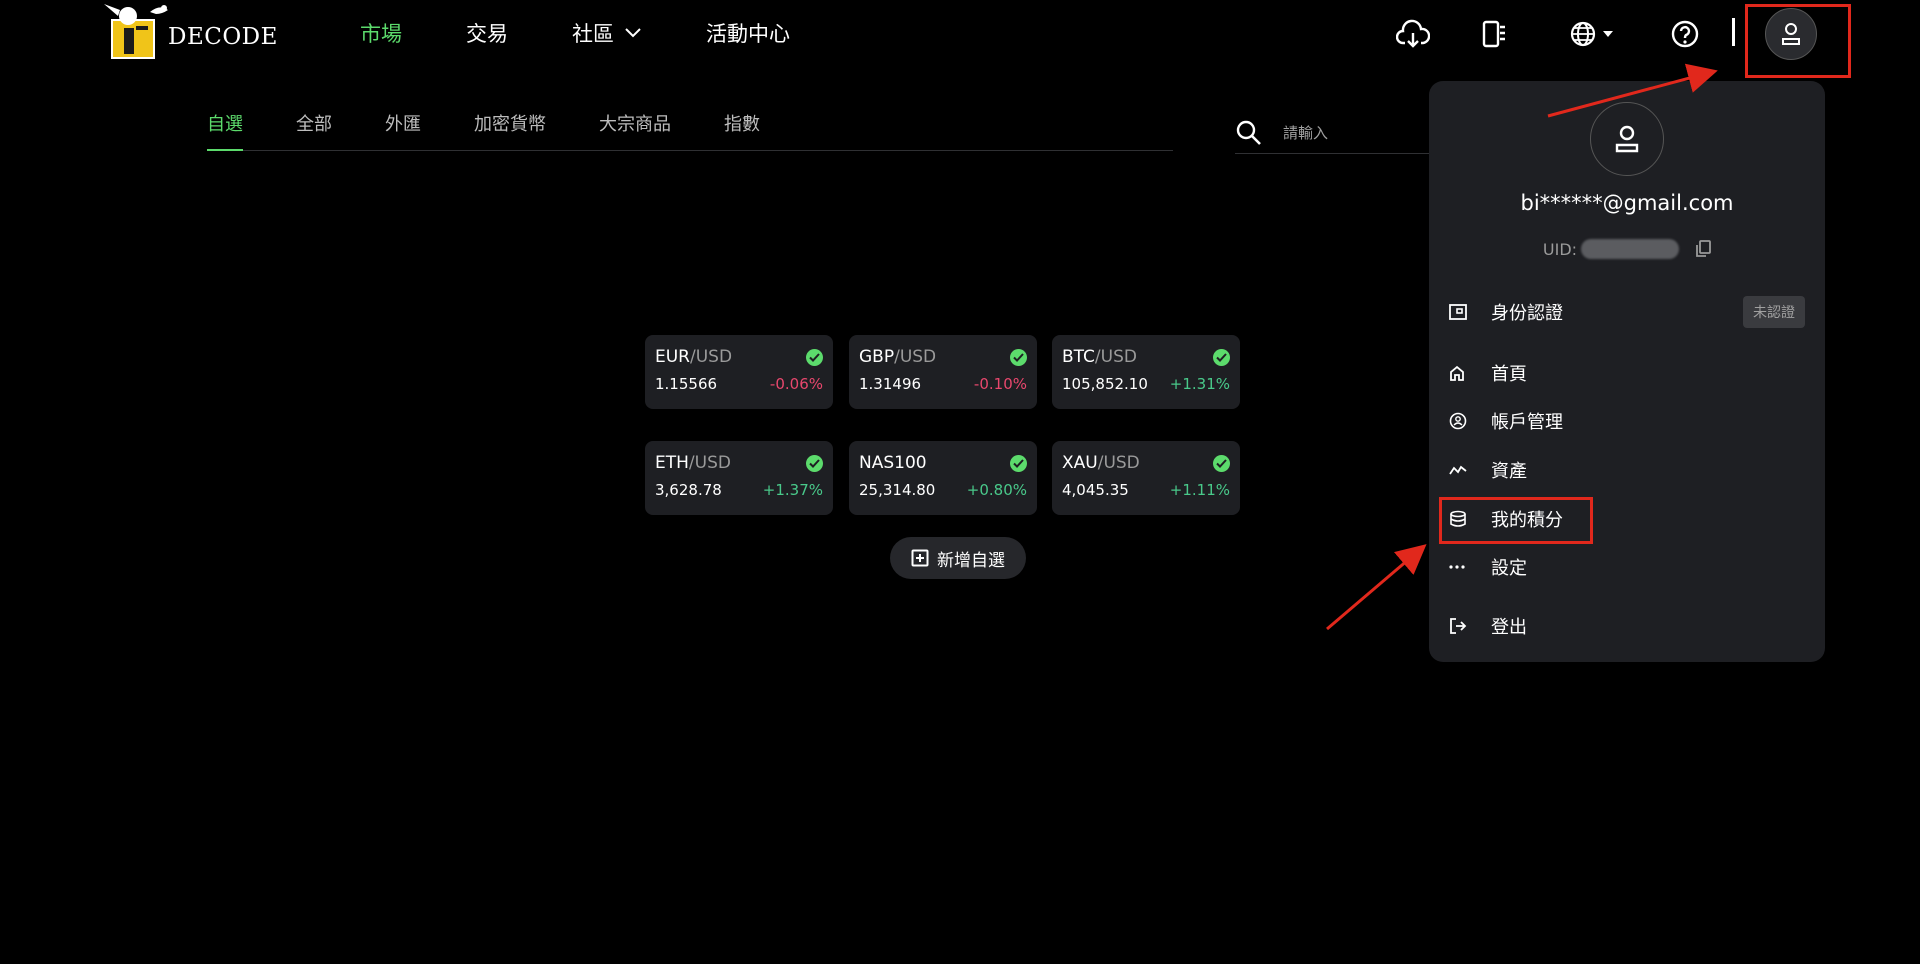 Image resolution: width=1920 pixels, height=964 pixels. What do you see at coordinates (1703, 249) in the screenshot?
I see `copy-icon` at bounding box center [1703, 249].